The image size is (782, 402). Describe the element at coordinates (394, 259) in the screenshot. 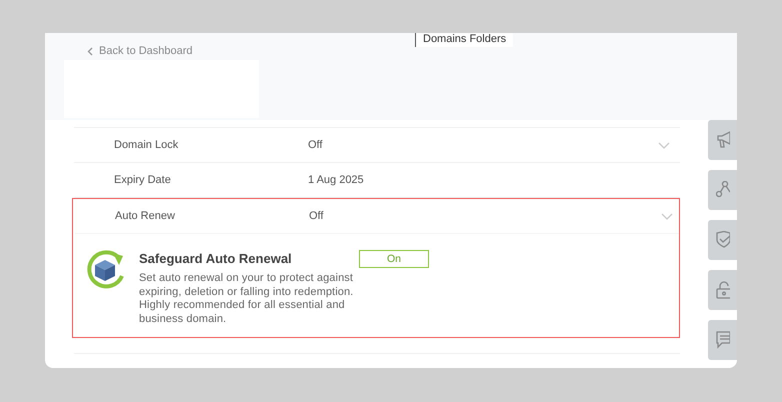

I see `auto-renewal-toggle: On` at that location.